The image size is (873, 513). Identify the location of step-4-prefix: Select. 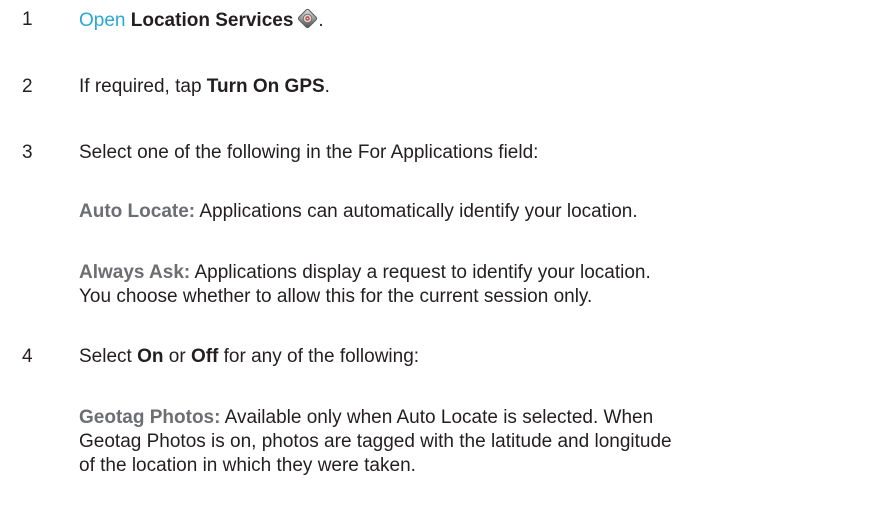
(108, 356).